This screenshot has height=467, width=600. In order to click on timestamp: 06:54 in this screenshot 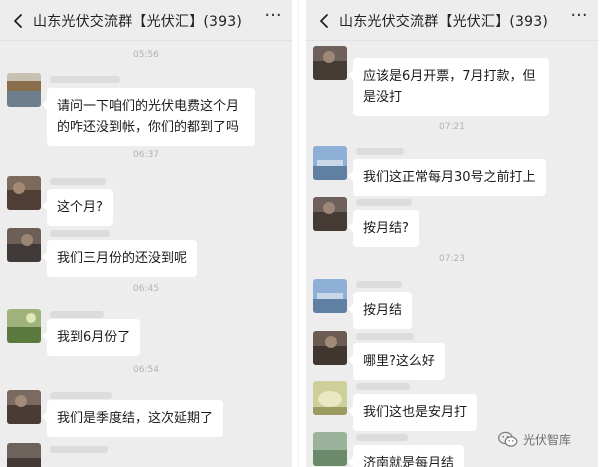, I will do `click(146, 370)`.